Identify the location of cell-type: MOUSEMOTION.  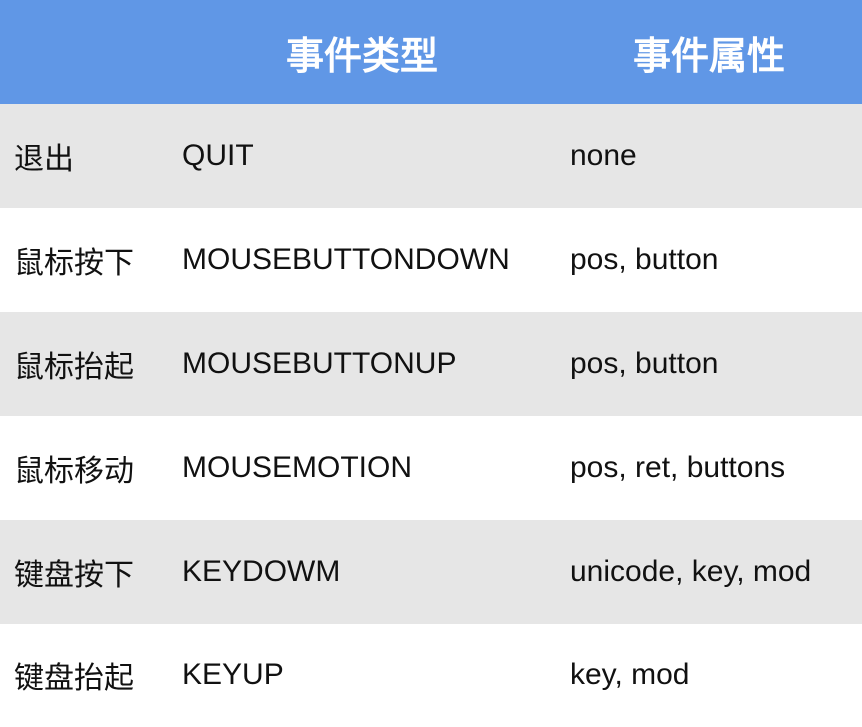
(297, 467).